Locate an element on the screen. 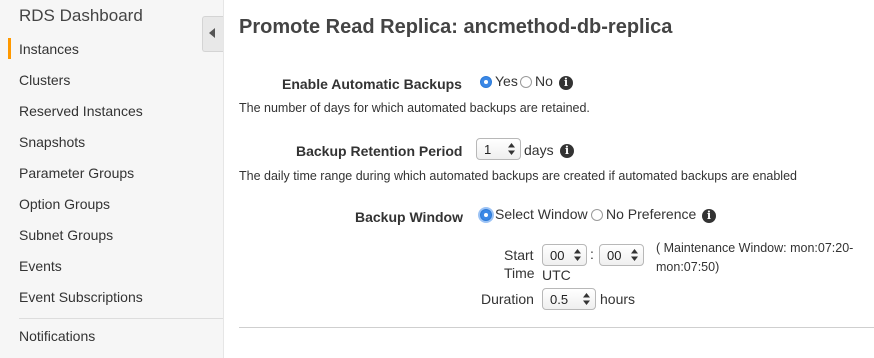 This screenshot has width=874, height=358. backups-yes-label: Yes is located at coordinates (506, 81).